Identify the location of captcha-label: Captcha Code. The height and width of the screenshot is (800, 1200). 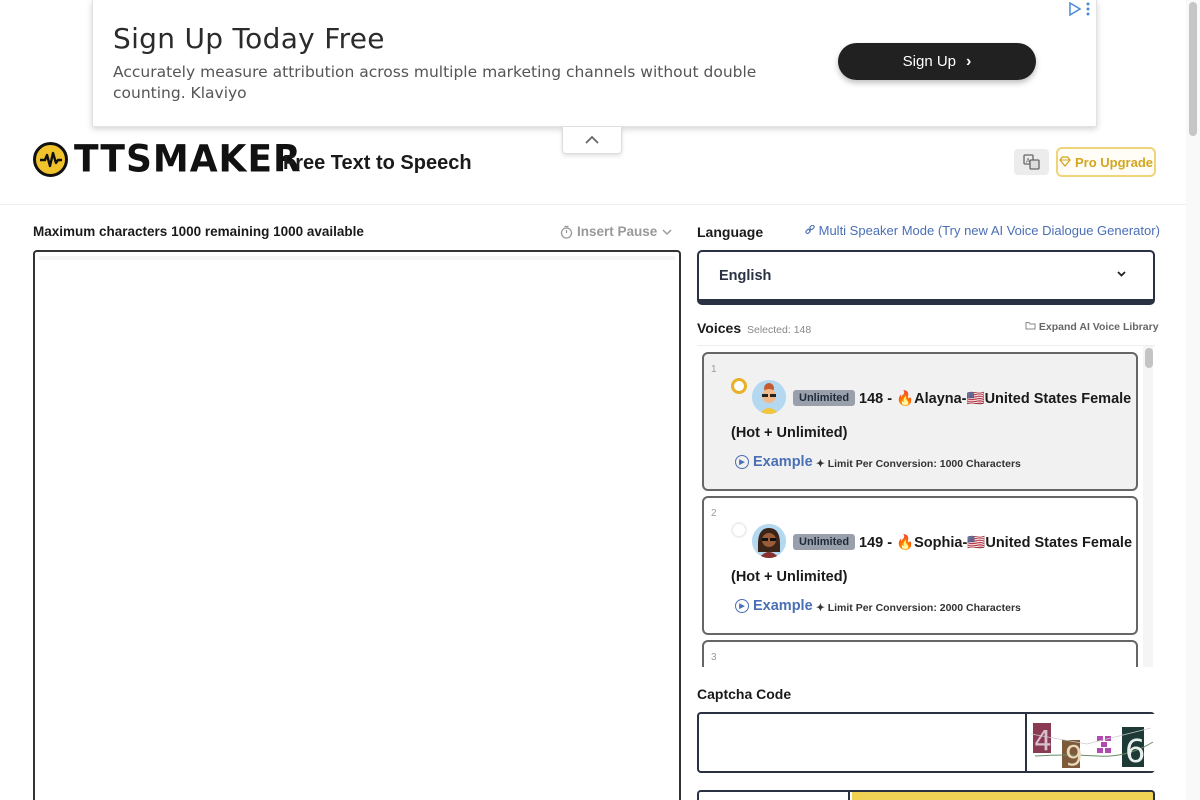
(744, 694).